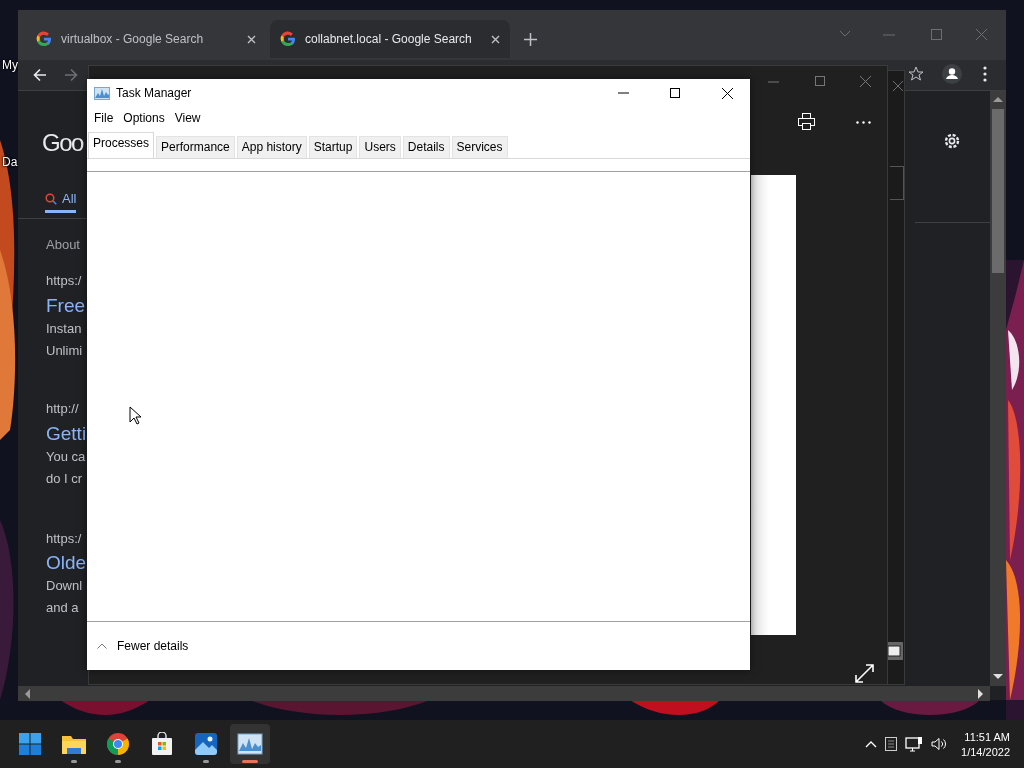  I want to click on scroll-down-icon, so click(998, 677).